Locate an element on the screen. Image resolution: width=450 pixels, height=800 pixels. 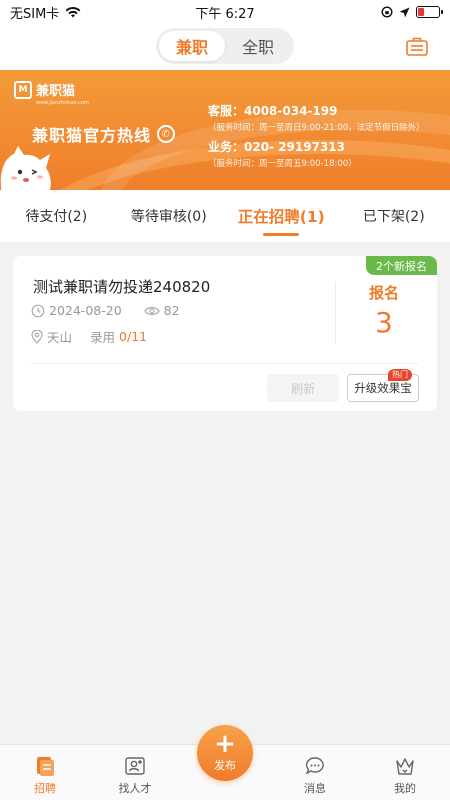
tab-recruiting: 正在招聘(1) is located at coordinates (281, 216).